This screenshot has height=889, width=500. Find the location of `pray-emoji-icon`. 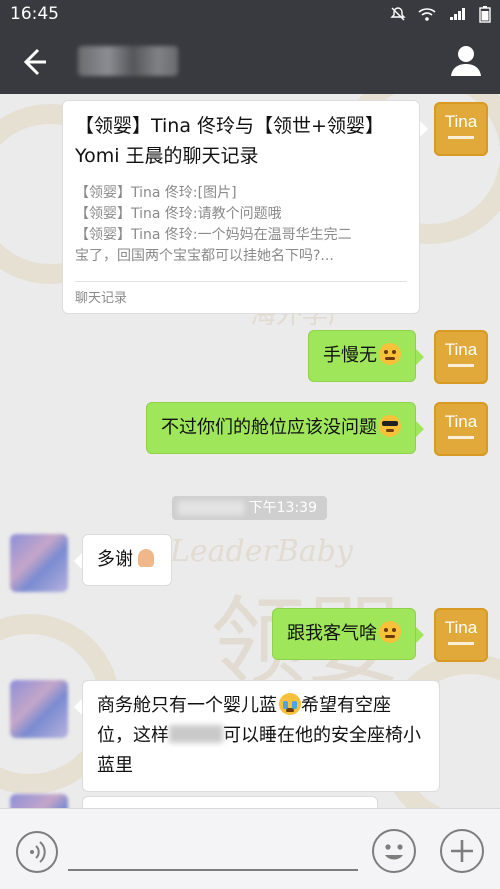

pray-emoji-icon is located at coordinates (146, 558).